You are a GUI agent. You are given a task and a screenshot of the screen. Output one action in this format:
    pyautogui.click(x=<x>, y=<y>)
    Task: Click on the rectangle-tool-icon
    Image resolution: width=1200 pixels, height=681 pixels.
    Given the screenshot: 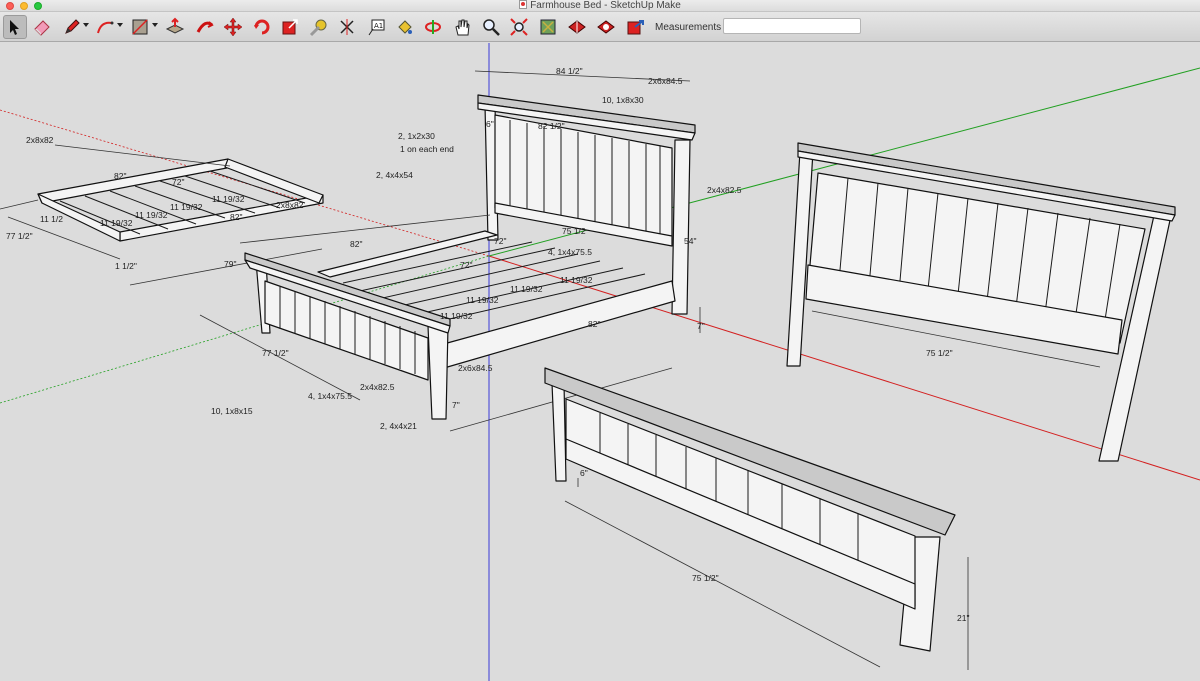 What is the action you would take?
    pyautogui.click(x=140, y=27)
    